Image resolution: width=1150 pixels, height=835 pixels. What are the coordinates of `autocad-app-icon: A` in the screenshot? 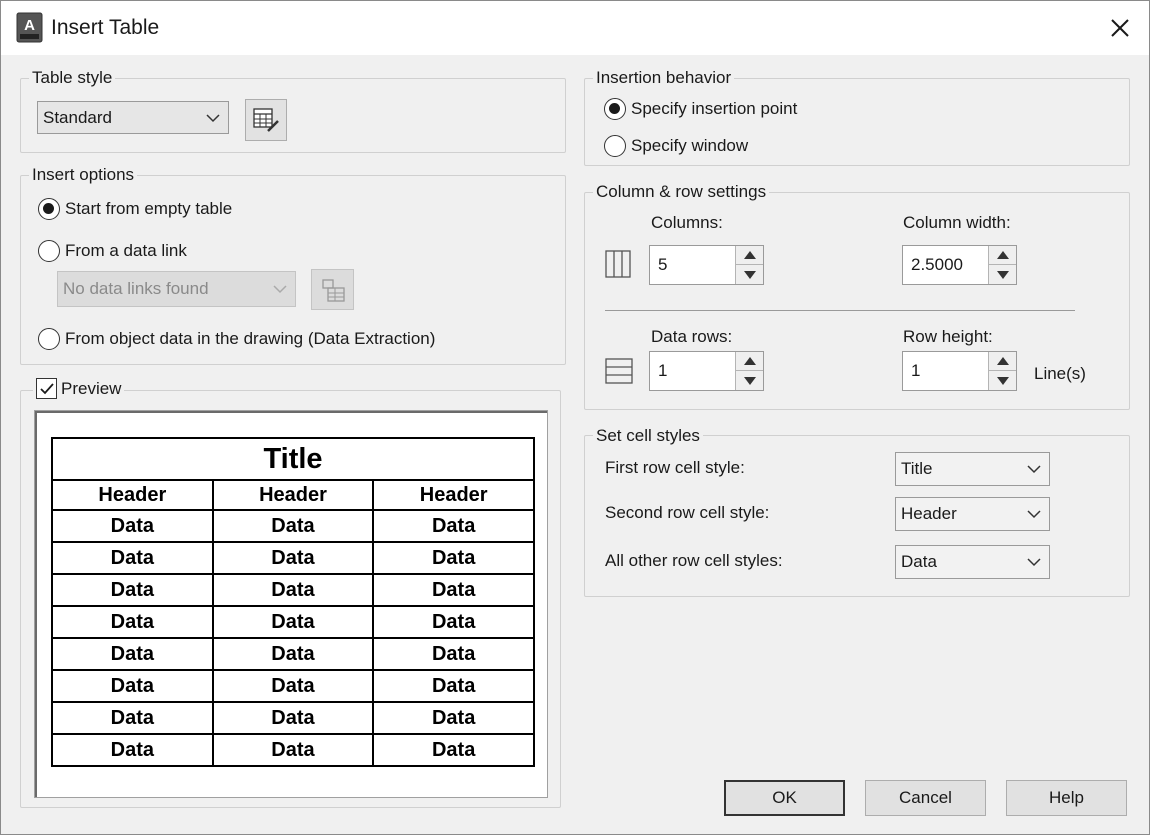 It's located at (29, 27).